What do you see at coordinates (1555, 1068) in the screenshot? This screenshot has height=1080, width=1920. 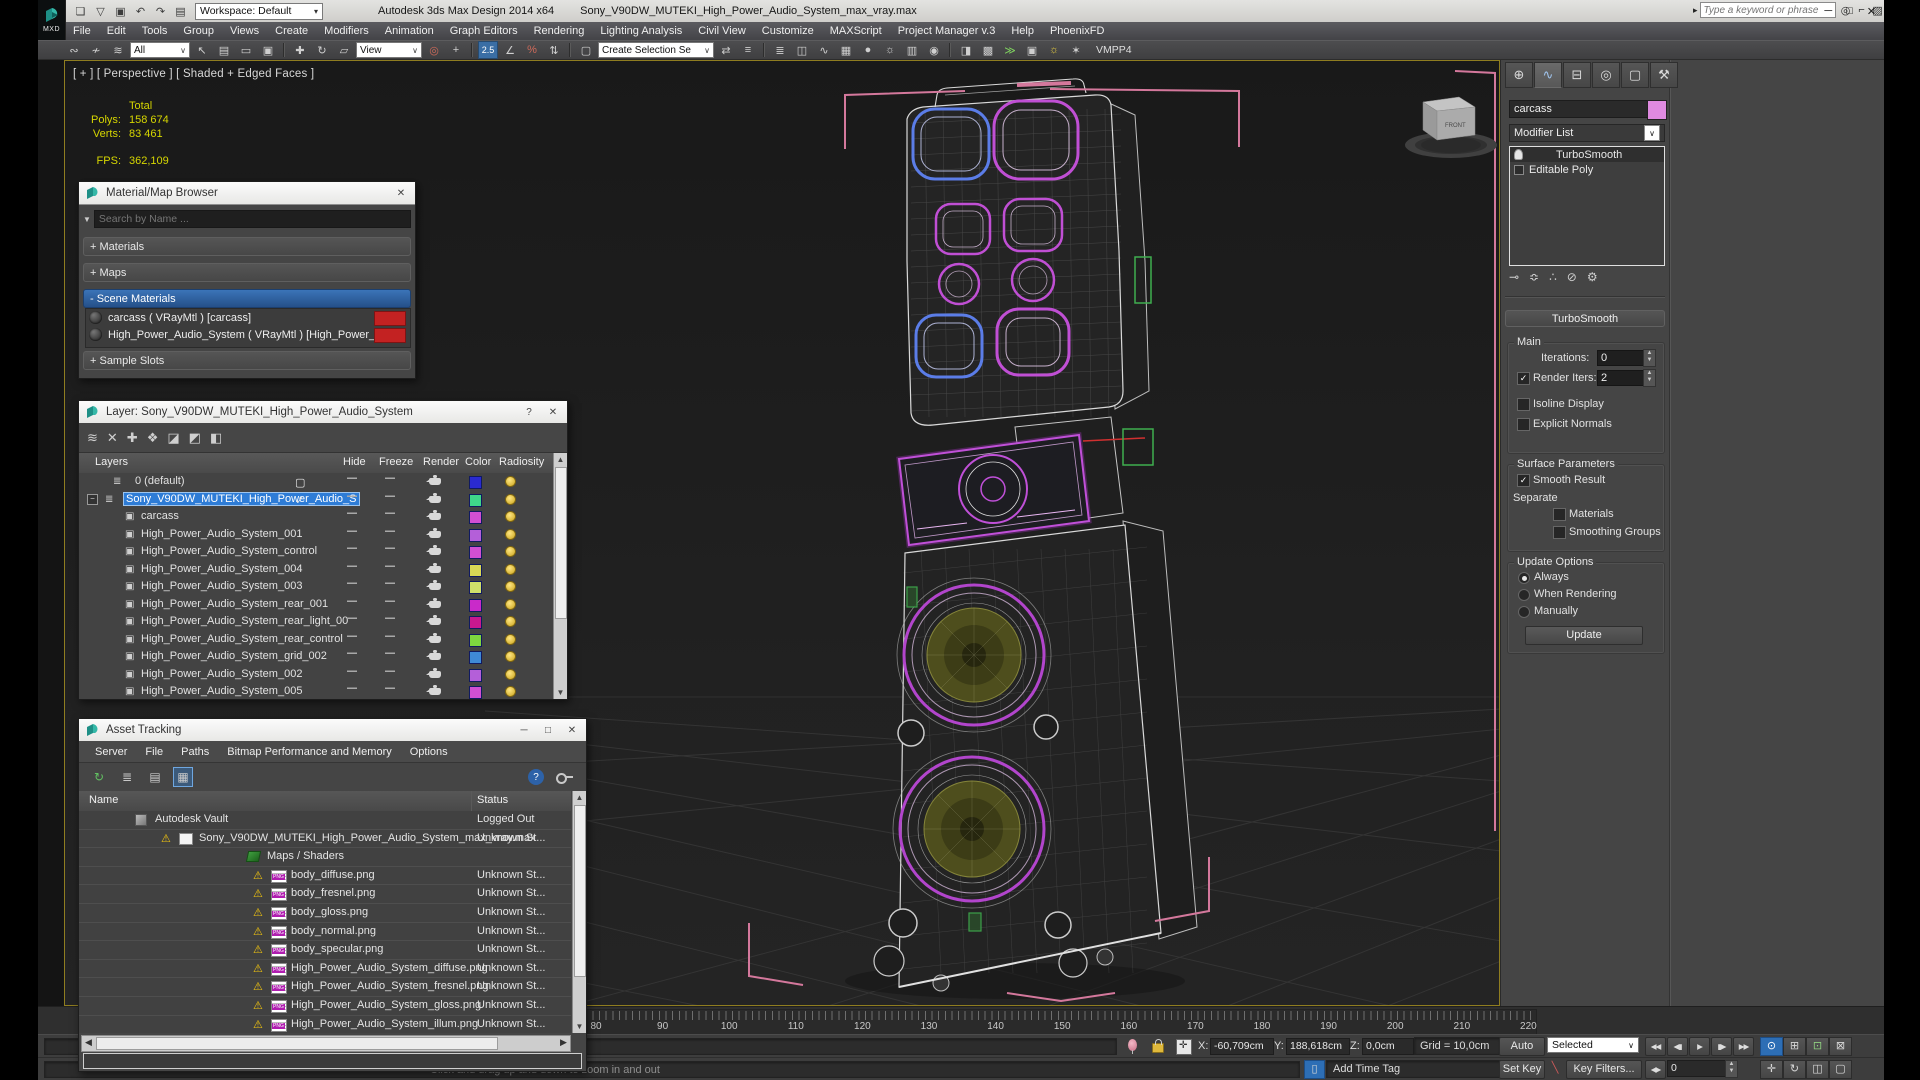 I see `set-key-mode-icon: ╲` at bounding box center [1555, 1068].